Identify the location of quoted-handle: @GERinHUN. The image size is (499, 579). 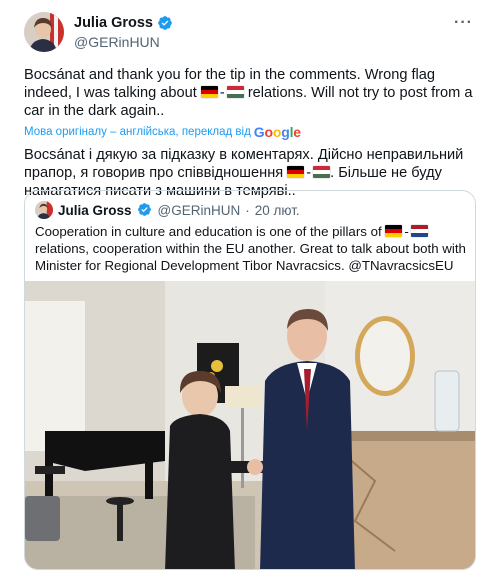
(199, 210).